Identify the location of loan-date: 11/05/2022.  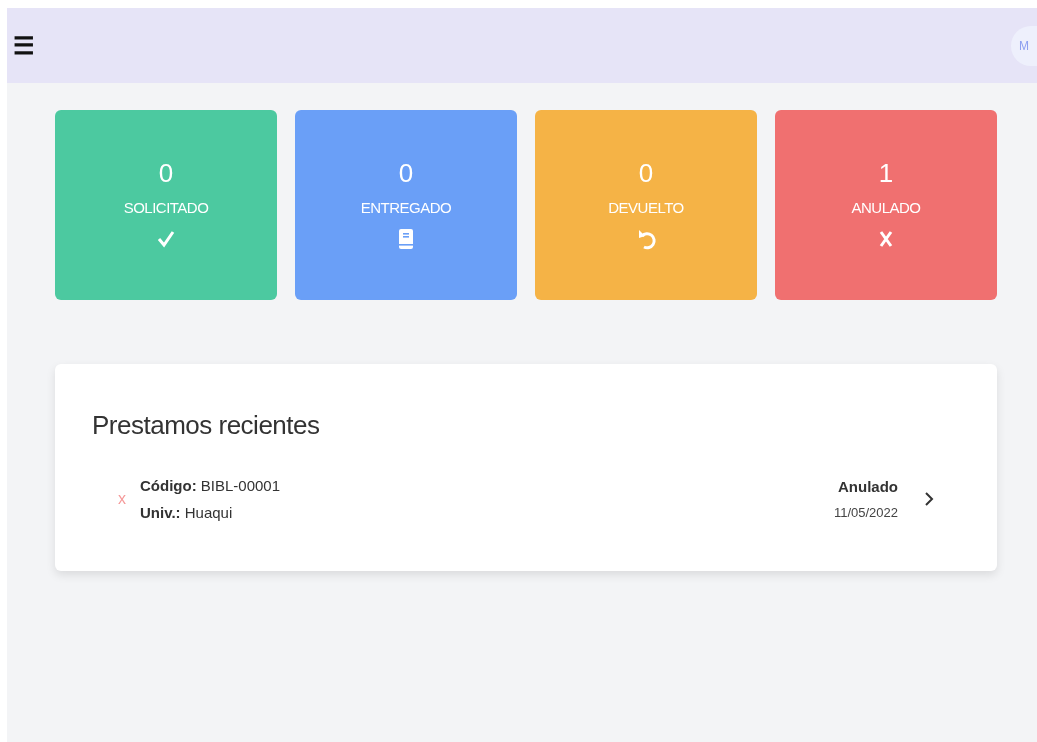
(865, 512).